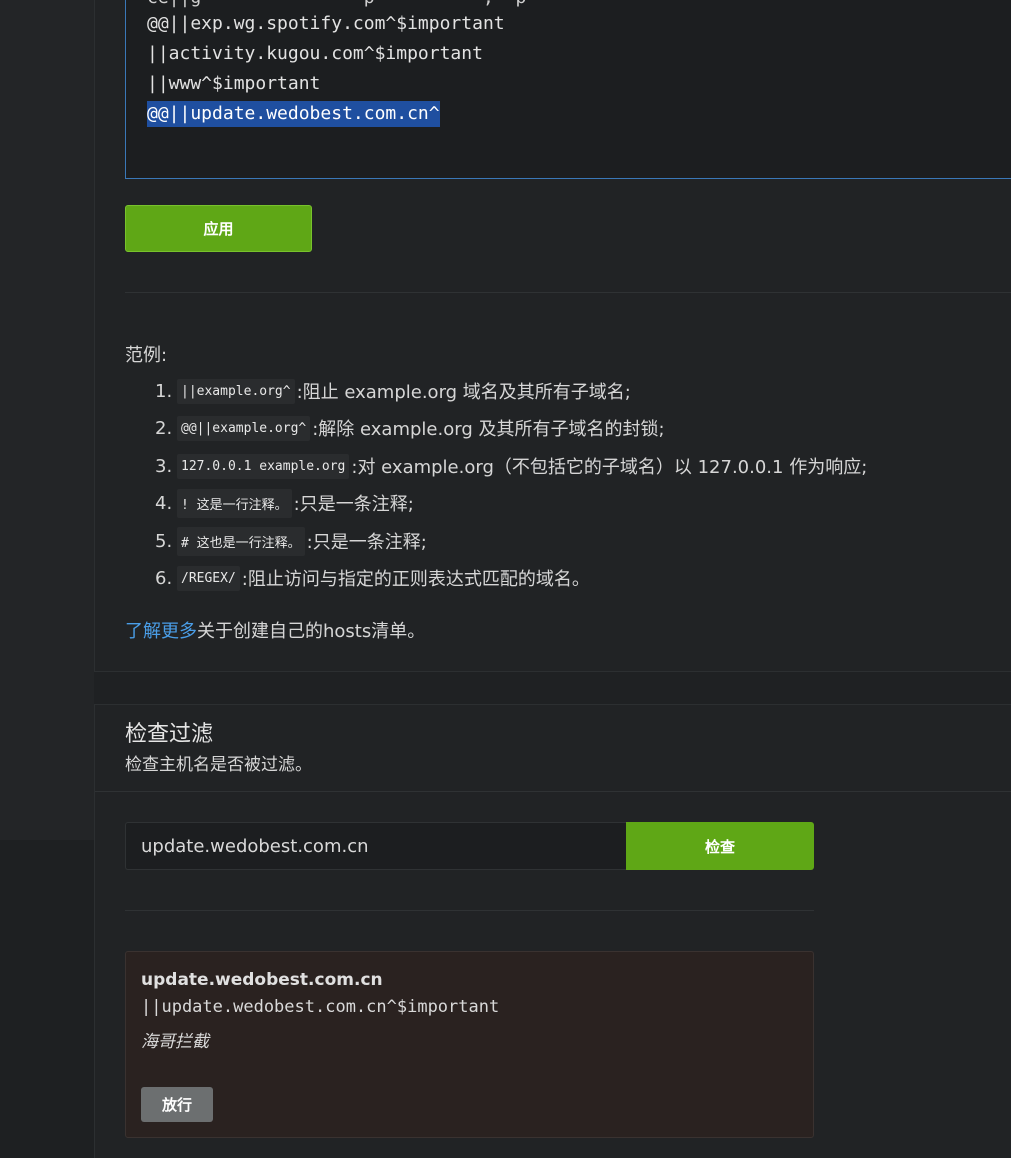 This screenshot has height=1158, width=1011. I want to click on result-rule: ||update.wedobest.com.cn^$important, so click(320, 1007).